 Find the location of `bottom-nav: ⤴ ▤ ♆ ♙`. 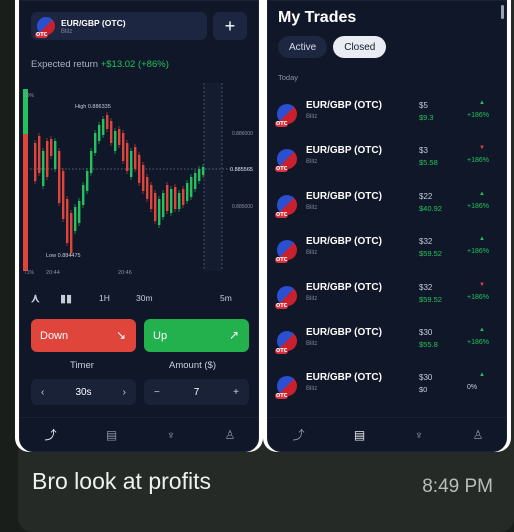

bottom-nav: ⤴ ▤ ♆ ♙ is located at coordinates (139, 434).